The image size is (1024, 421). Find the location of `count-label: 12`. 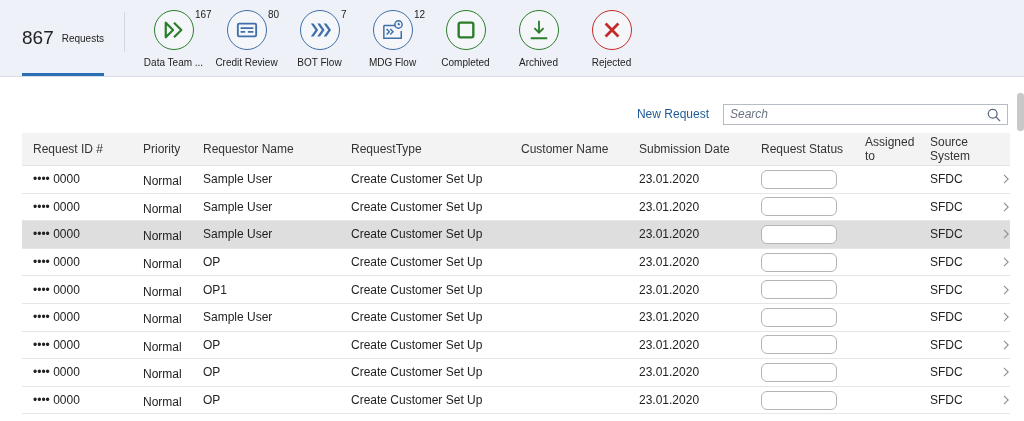

count-label: 12 is located at coordinates (420, 14).